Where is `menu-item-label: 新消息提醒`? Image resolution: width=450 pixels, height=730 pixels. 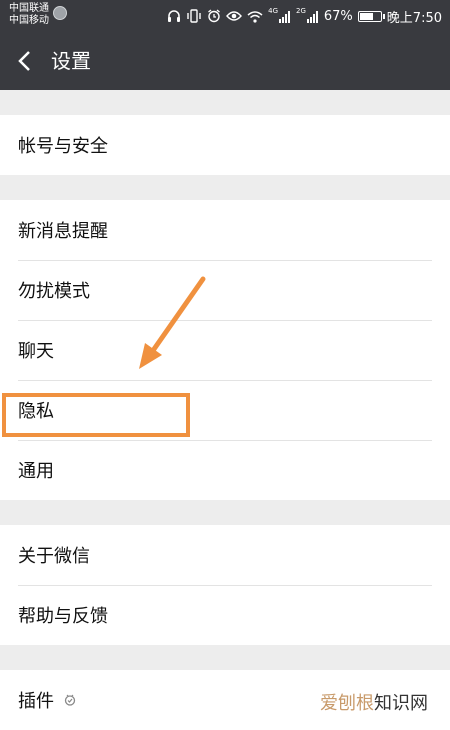 menu-item-label: 新消息提醒 is located at coordinates (63, 231).